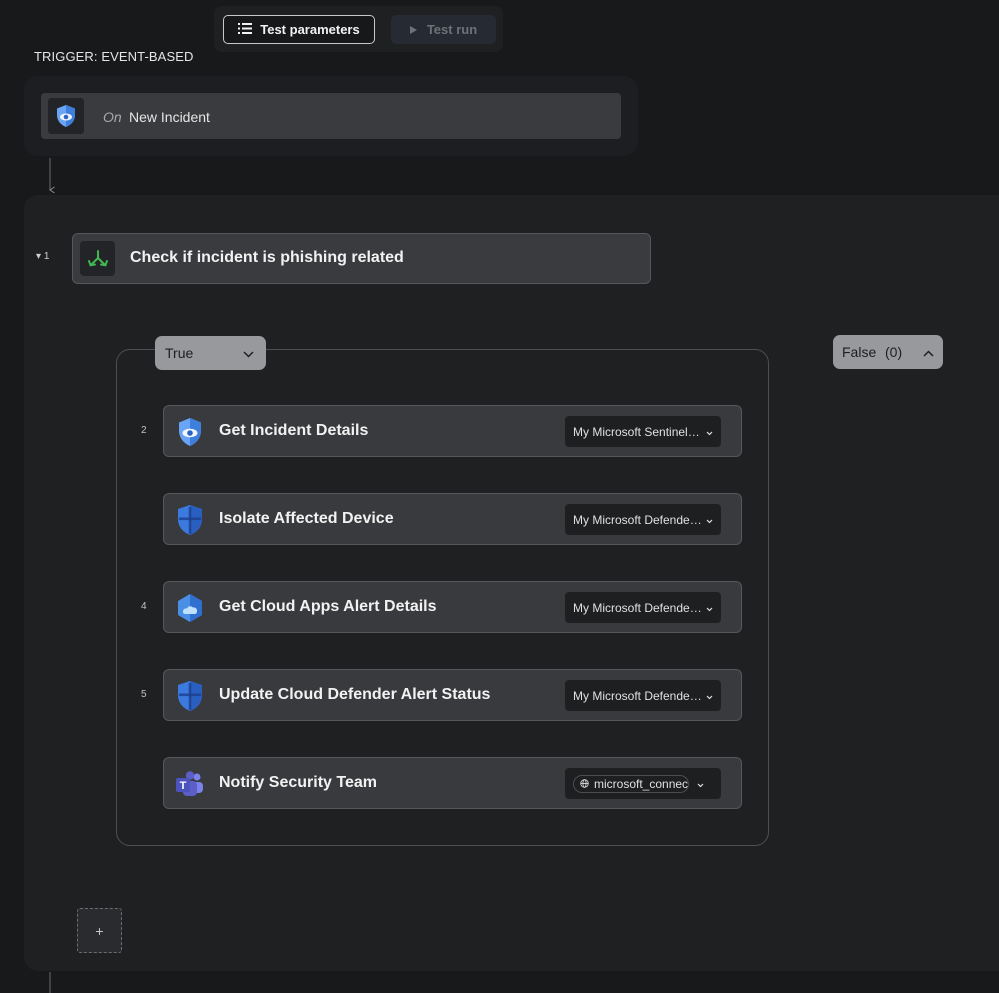  I want to click on collapse-step-toggle: ▾ 1, so click(42, 256).